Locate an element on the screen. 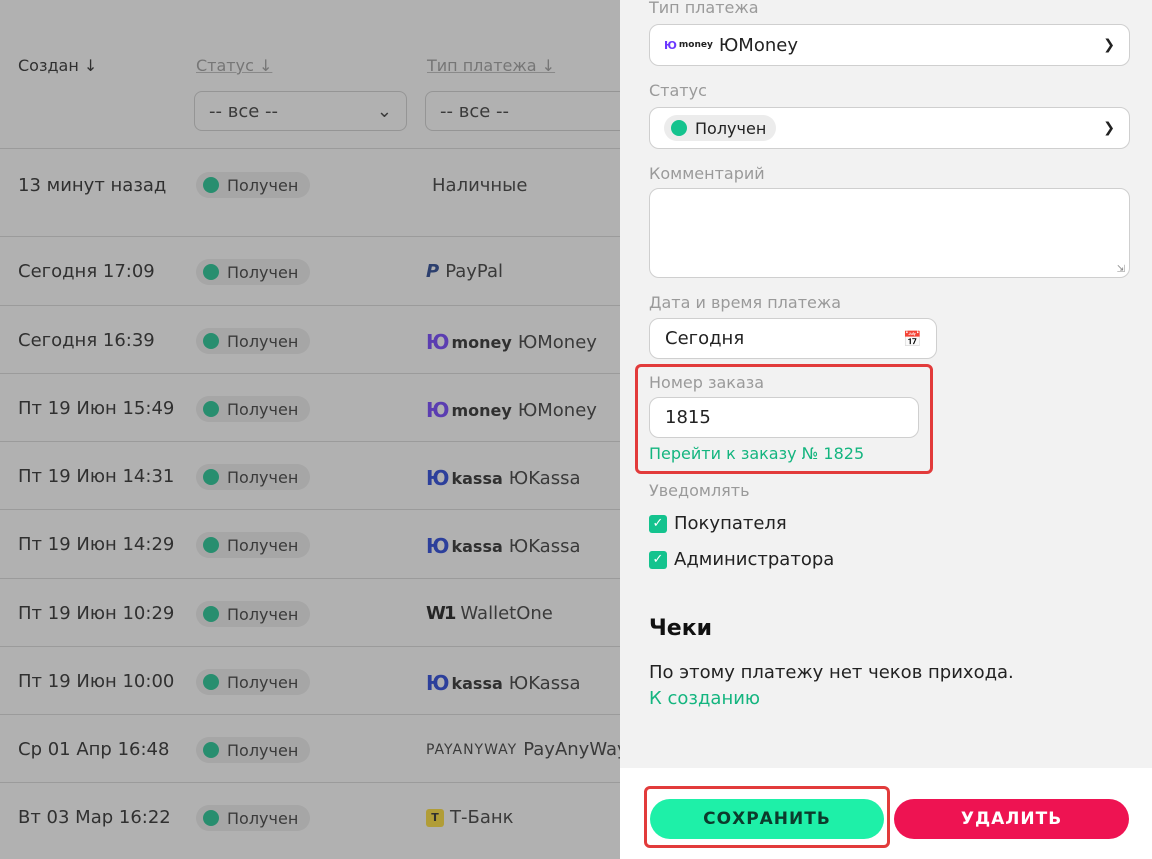 Image resolution: width=1152 pixels, height=859 pixels. walletone-logo-icon: W1 is located at coordinates (441, 613).